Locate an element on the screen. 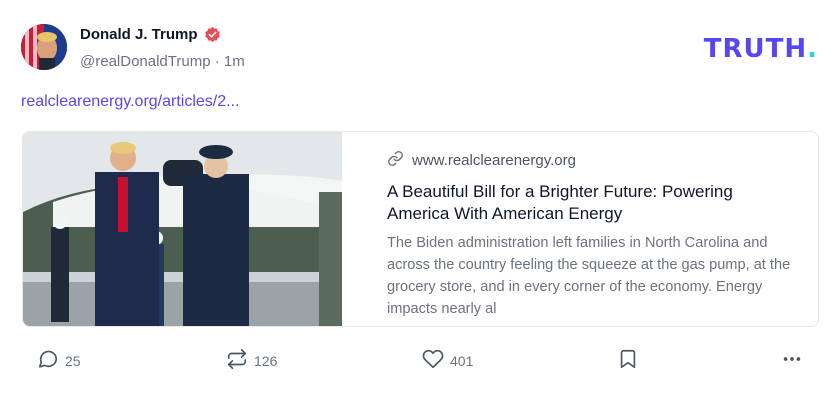  bookmark-icon is located at coordinates (628, 360).